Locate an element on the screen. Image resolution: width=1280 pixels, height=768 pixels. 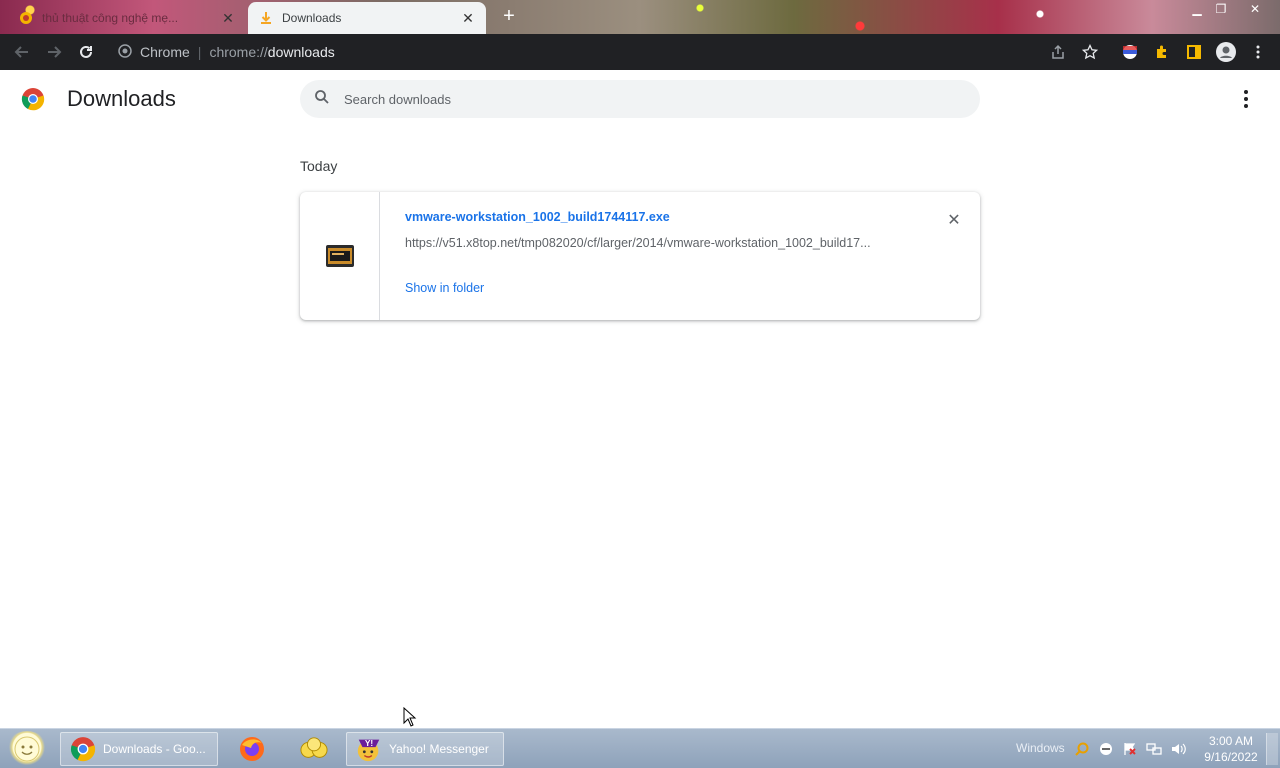
mouse-cursor-icon is located at coordinates (410, 717).